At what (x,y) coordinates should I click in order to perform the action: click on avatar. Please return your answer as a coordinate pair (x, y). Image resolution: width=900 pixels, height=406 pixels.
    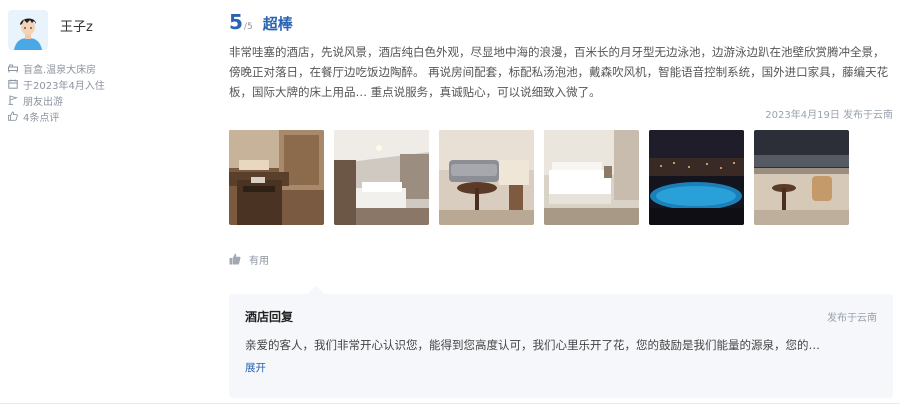
    Looking at the image, I should click on (28, 30).